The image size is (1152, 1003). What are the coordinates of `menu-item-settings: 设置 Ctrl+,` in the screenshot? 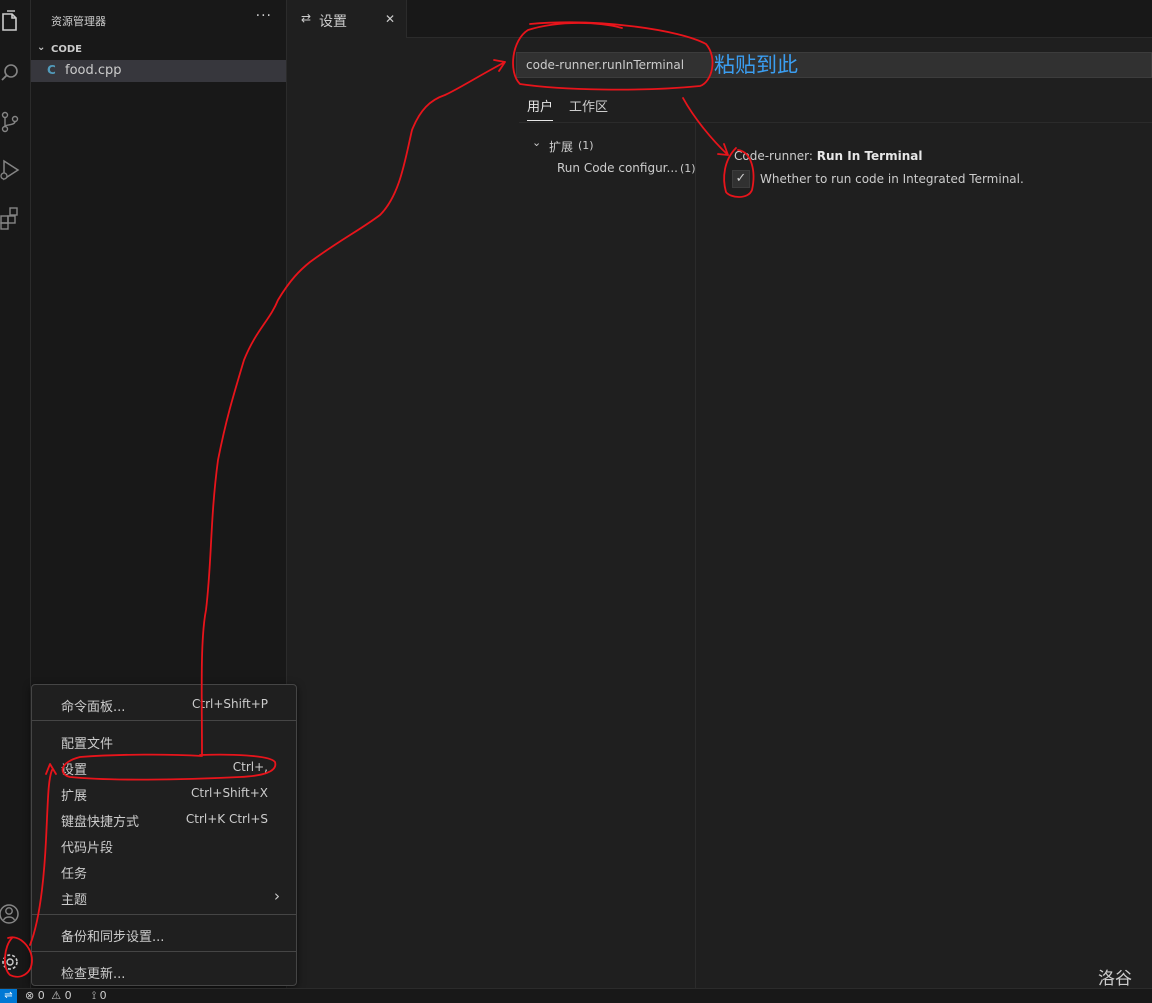 It's located at (164, 767).